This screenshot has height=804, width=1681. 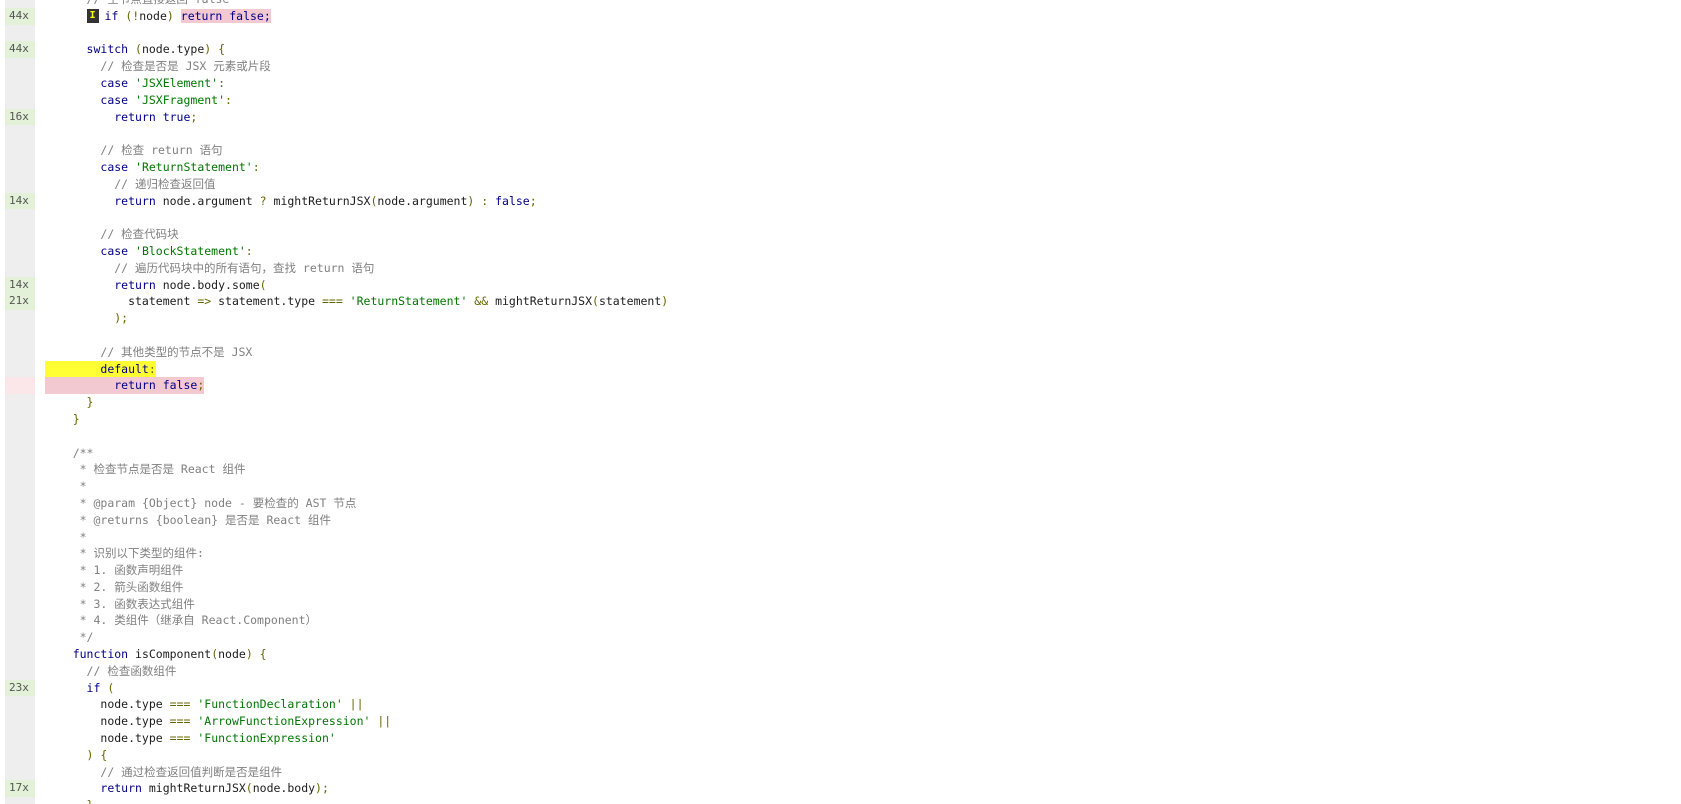 I want to click on code-line: 17x return mightReturnJSX(node.body);, so click(x=840, y=789).